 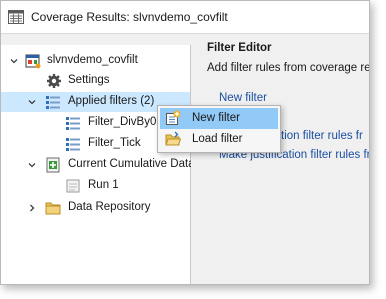 What do you see at coordinates (92, 60) in the screenshot?
I see `tree-item-label: slvnvdemo_covfilt` at bounding box center [92, 60].